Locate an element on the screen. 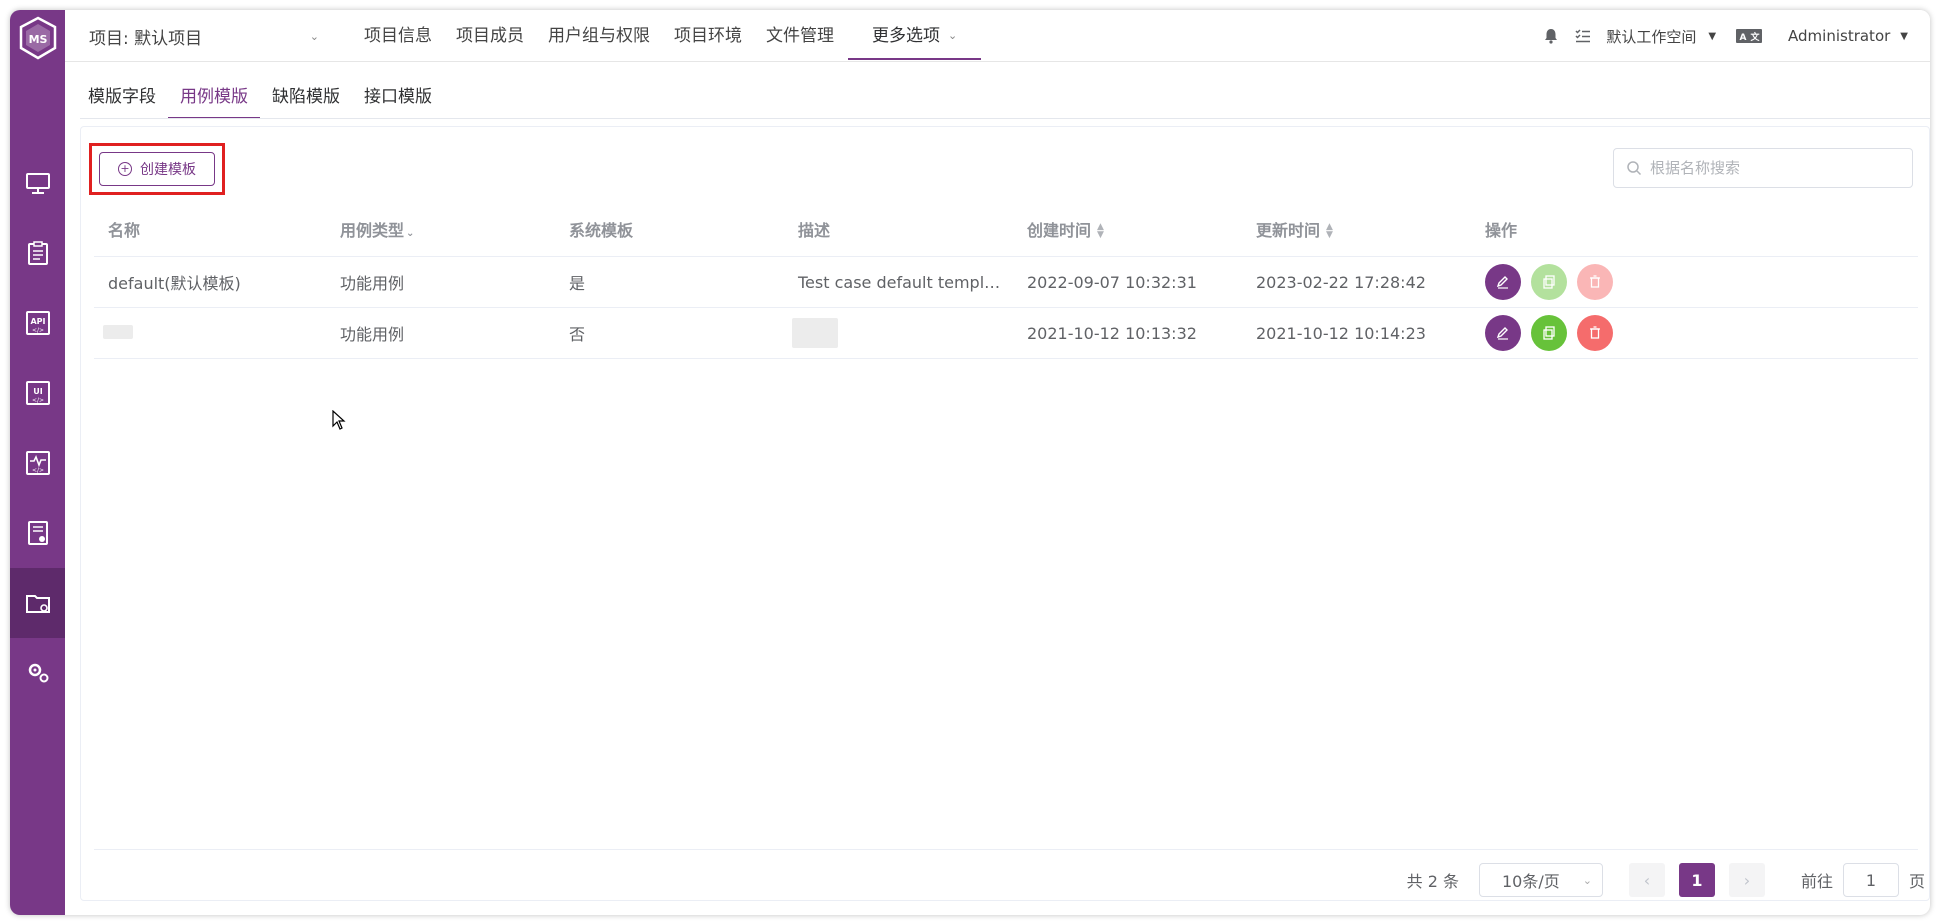 The image size is (1940, 922). sidebar-item-system-settings is located at coordinates (37, 673).